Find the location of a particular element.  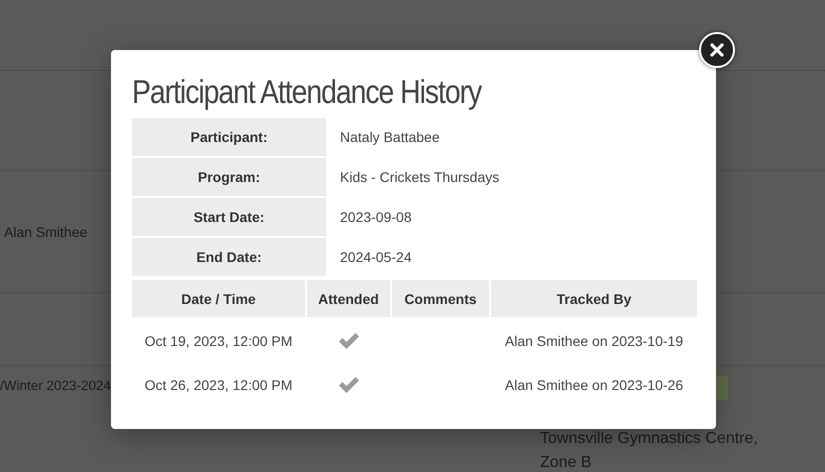

dialog-title: Participant Attendance History is located at coordinates (307, 92).